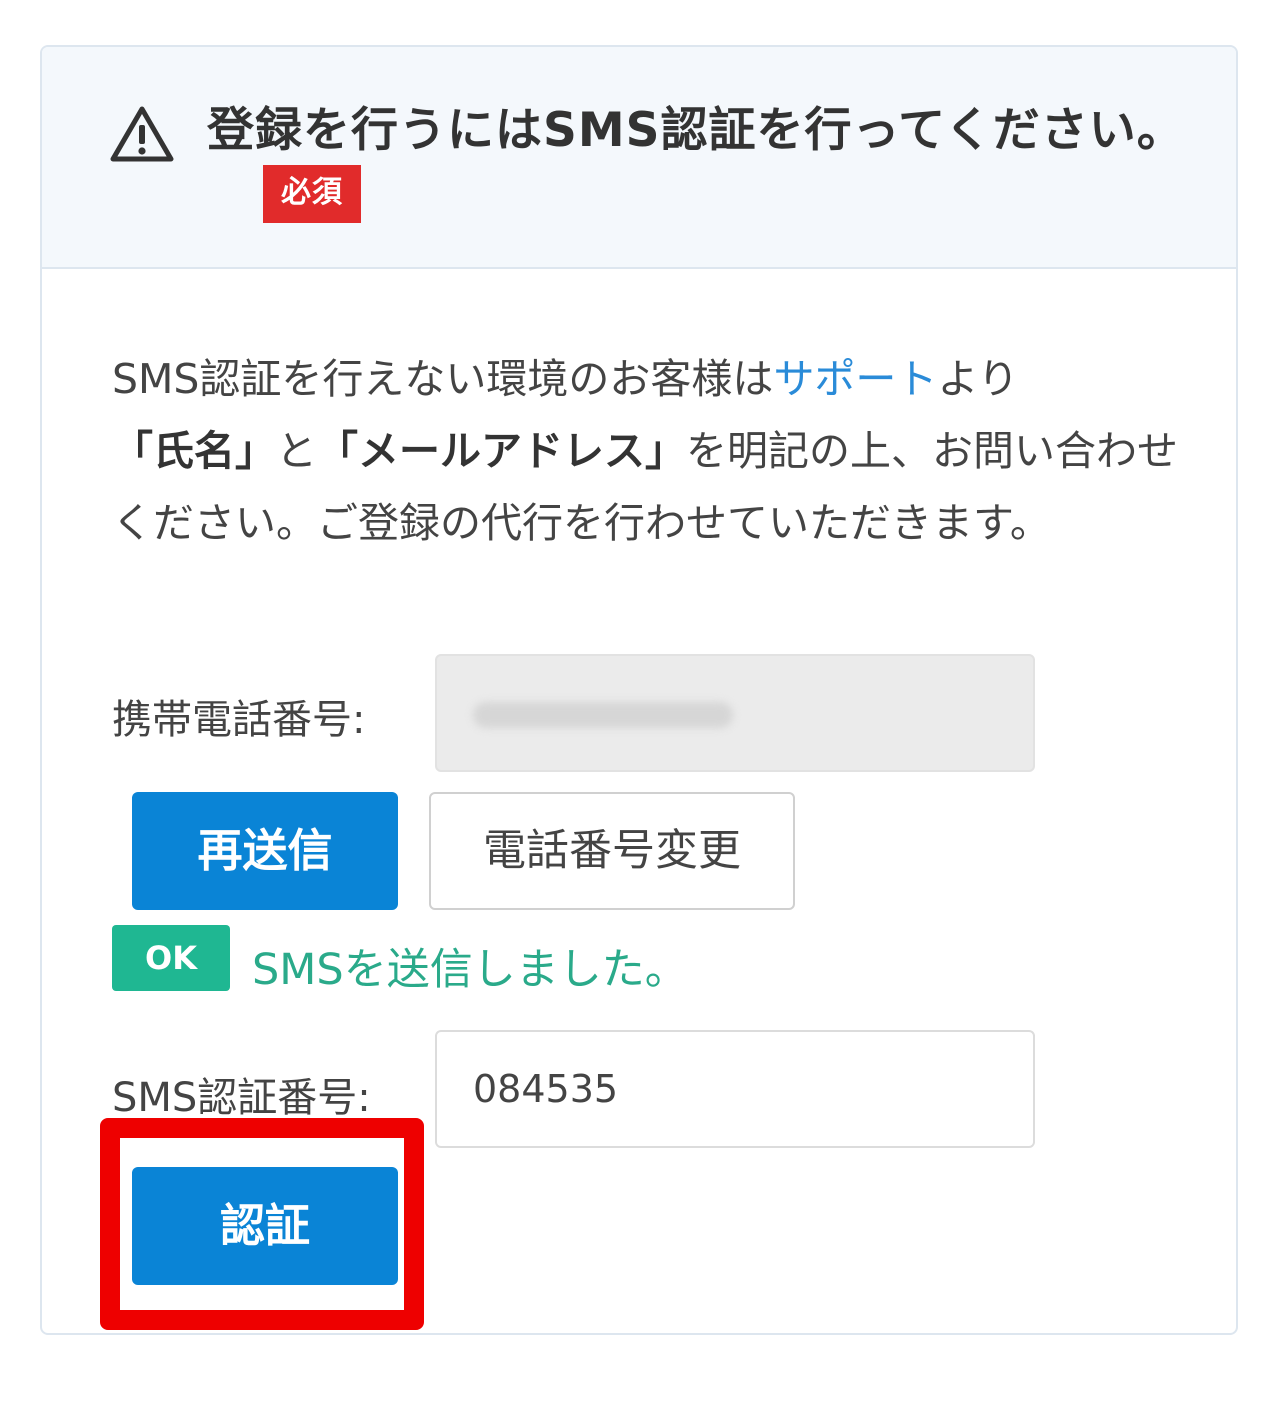 The height and width of the screenshot is (1406, 1286). I want to click on sms-sent-message: SMSを送信しました。, so click(470, 970).